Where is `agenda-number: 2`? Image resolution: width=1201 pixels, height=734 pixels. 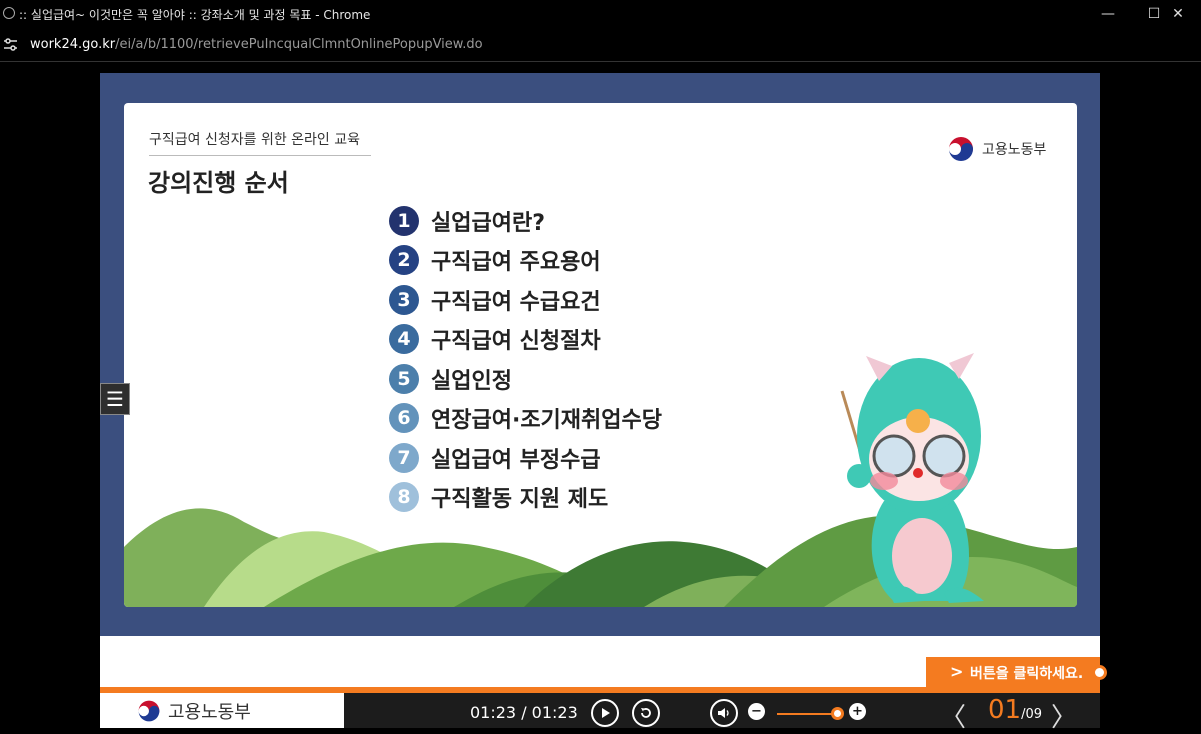
agenda-number: 2 is located at coordinates (404, 260).